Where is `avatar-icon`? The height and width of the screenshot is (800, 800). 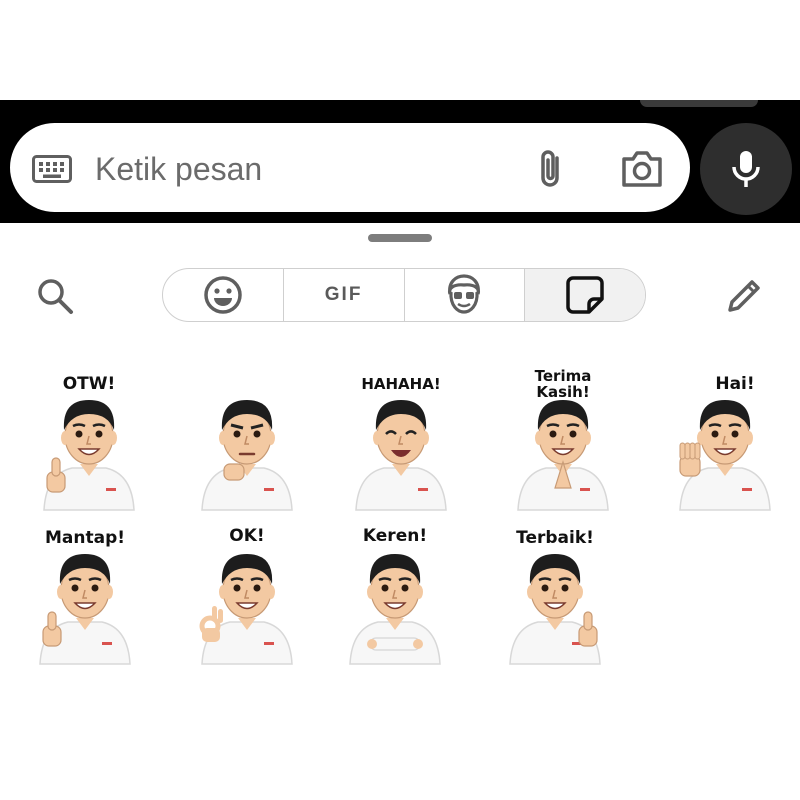
avatar-icon is located at coordinates (464, 294).